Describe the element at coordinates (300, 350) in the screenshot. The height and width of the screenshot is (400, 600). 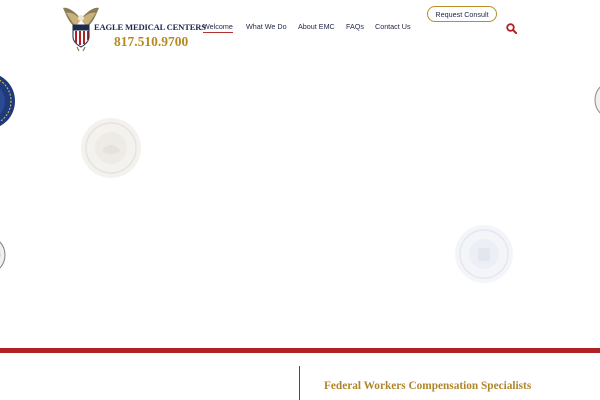
I see `section-divider` at that location.